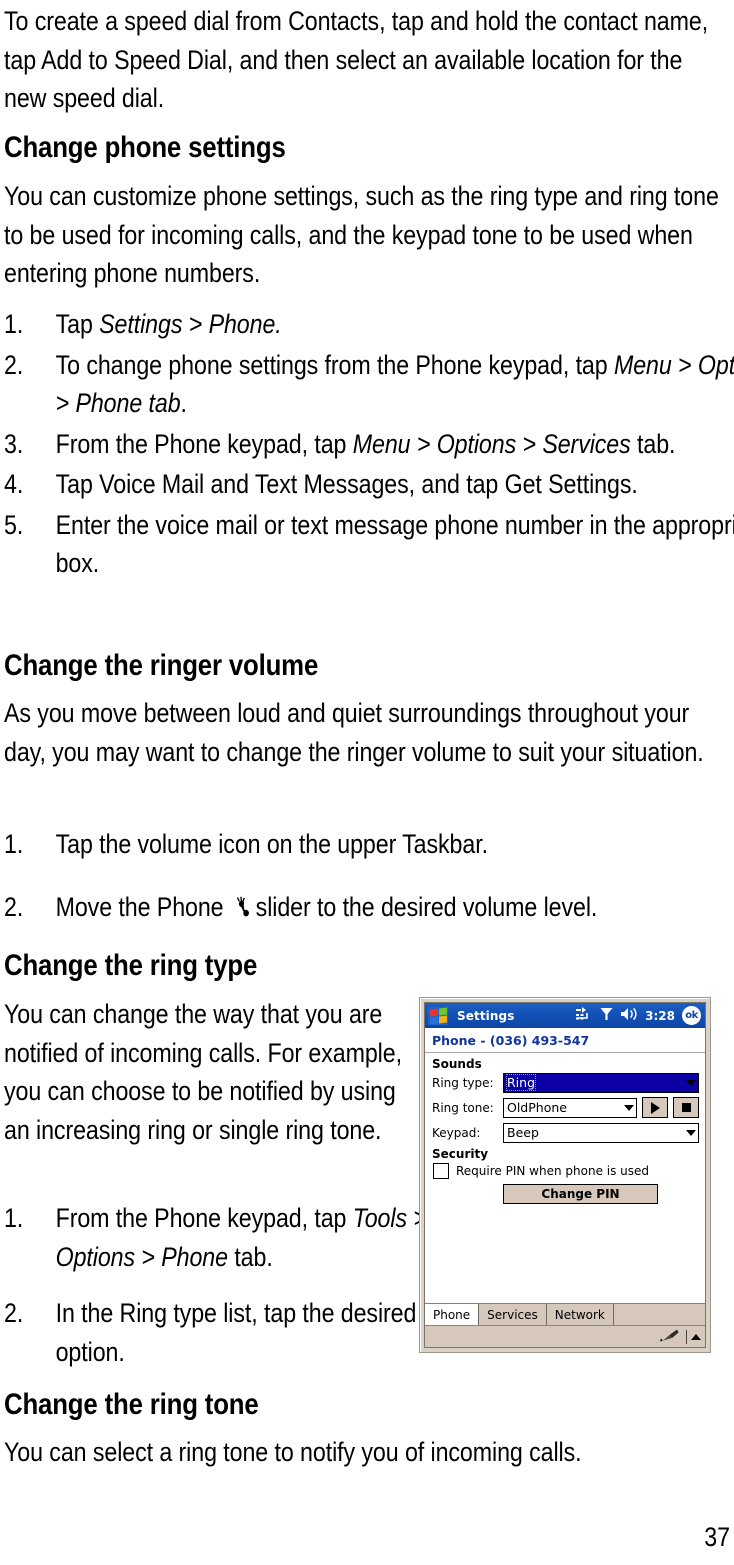 The image size is (734, 1565). What do you see at coordinates (565, 1015) in the screenshot?
I see `pda-titlebar: Settings 3:28 ok` at bounding box center [565, 1015].